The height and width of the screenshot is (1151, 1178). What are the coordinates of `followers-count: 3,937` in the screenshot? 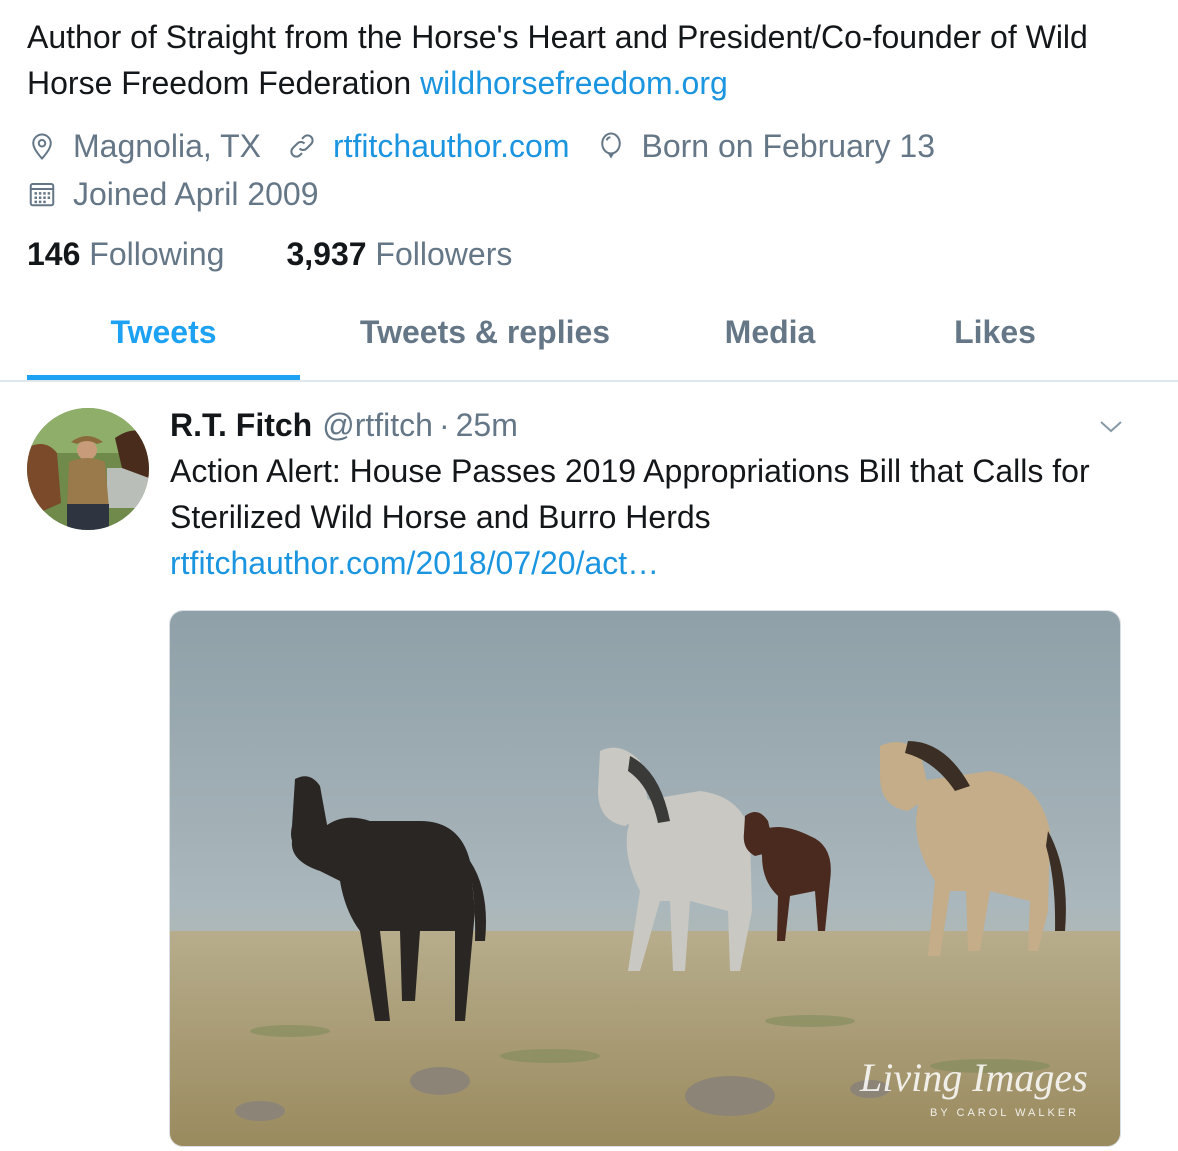 It's located at (326, 253).